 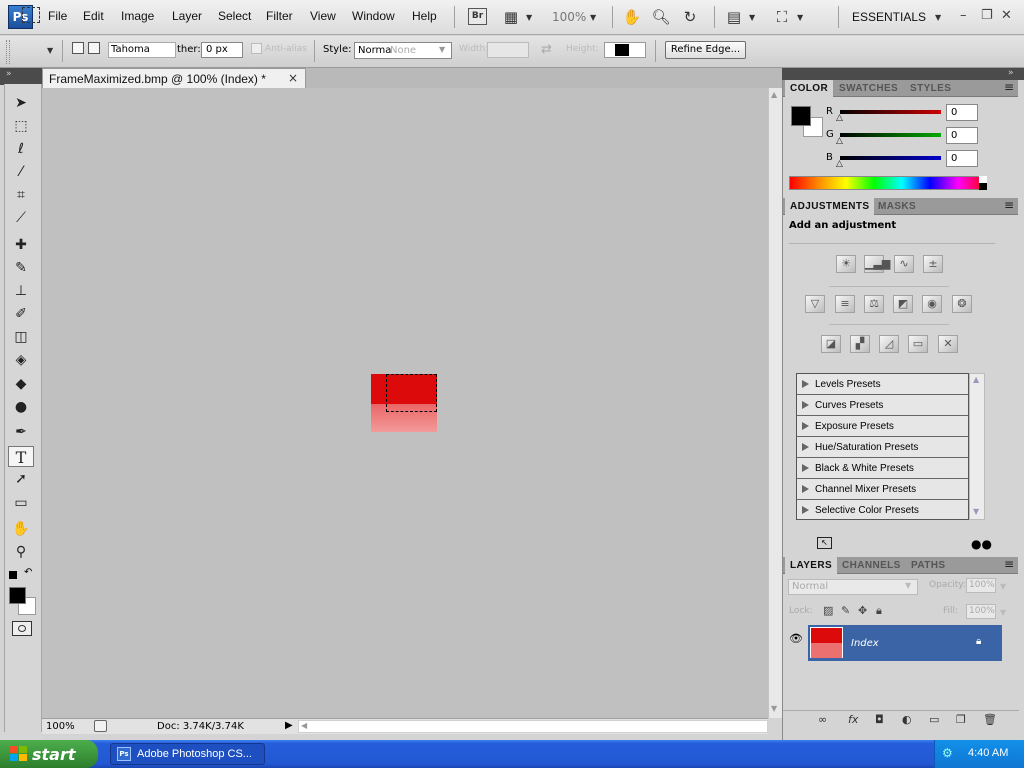 I want to click on foreground-color-swatch, so click(x=17, y=595).